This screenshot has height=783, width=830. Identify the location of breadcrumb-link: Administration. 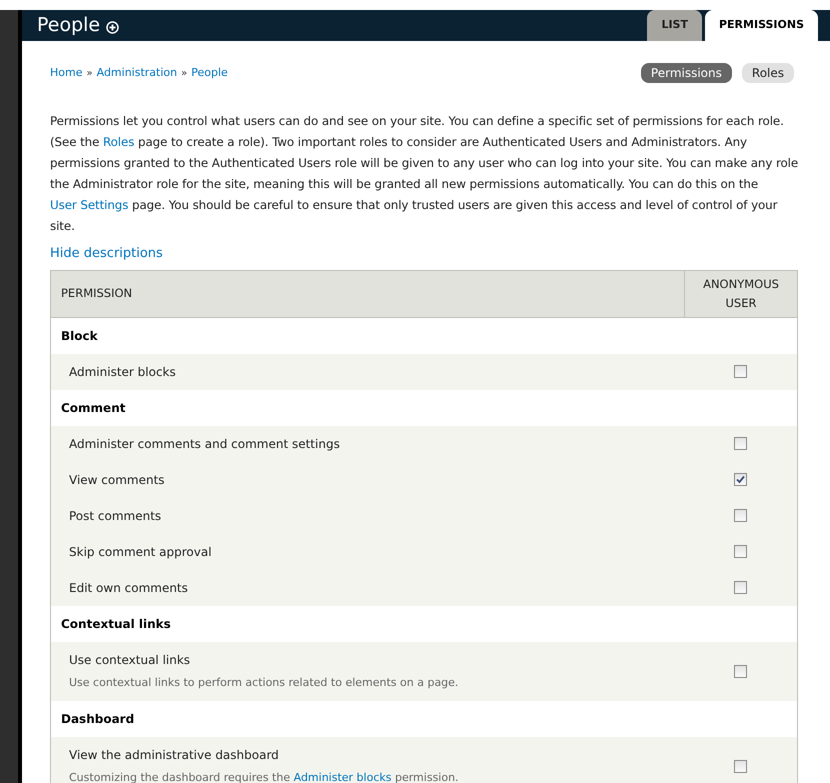
(137, 73).